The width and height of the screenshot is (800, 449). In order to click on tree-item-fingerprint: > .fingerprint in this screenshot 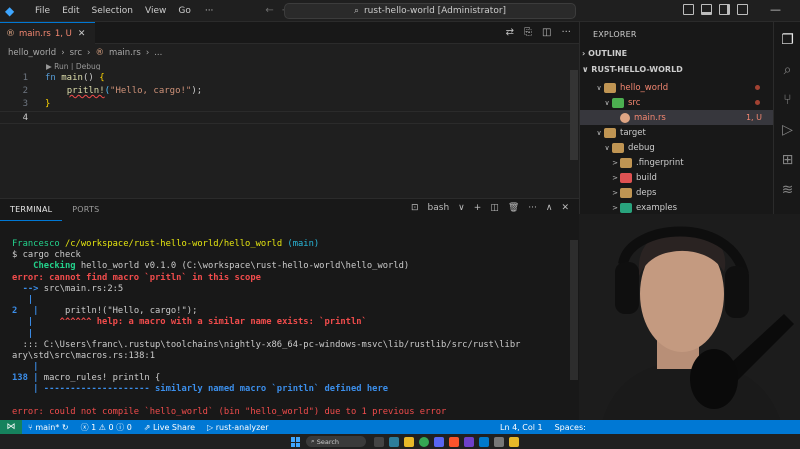, I will do `click(677, 162)`.